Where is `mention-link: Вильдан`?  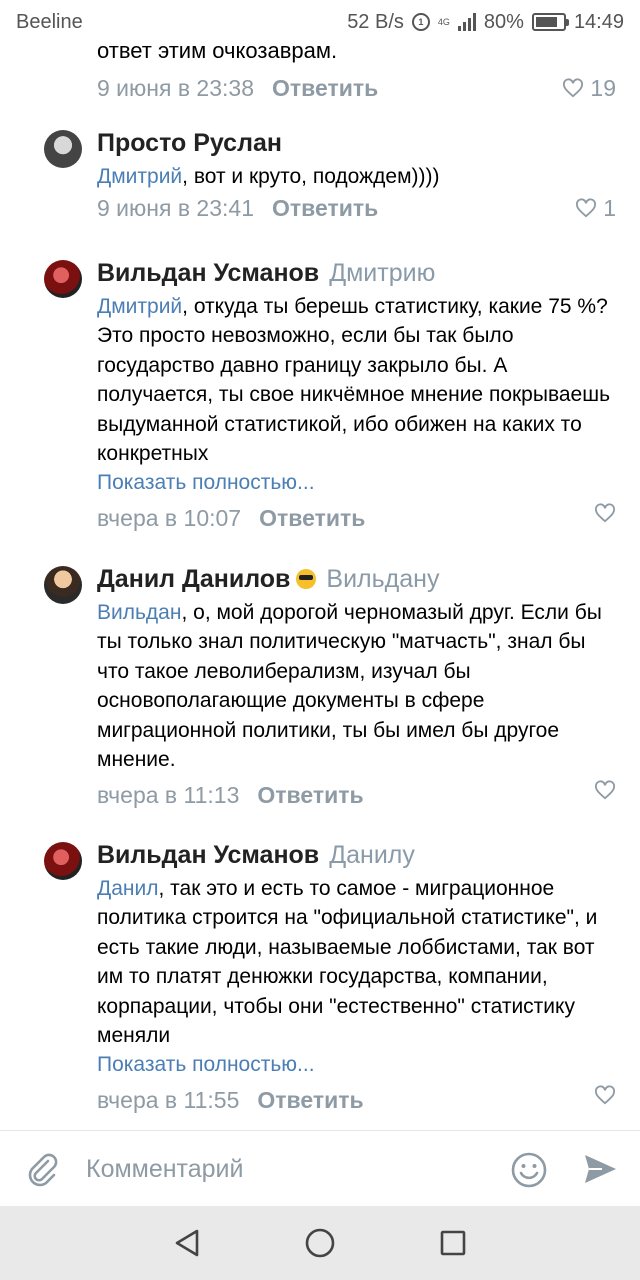
mention-link: Вильдан is located at coordinates (139, 612).